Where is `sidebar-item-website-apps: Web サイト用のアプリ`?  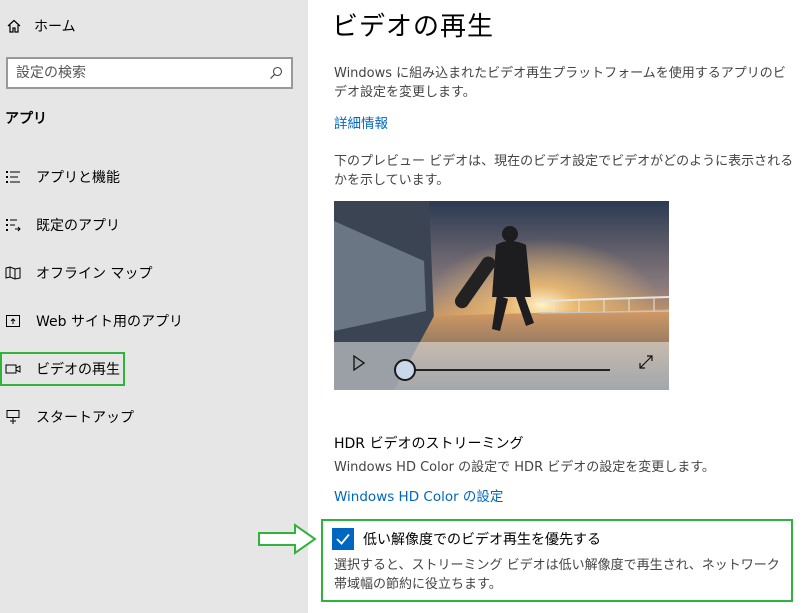 sidebar-item-website-apps: Web サイト用のアプリ is located at coordinates (150, 321).